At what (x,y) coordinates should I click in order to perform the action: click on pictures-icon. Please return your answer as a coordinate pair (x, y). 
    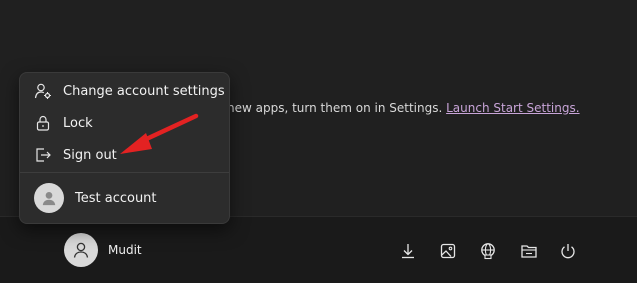
    Looking at the image, I should click on (448, 251).